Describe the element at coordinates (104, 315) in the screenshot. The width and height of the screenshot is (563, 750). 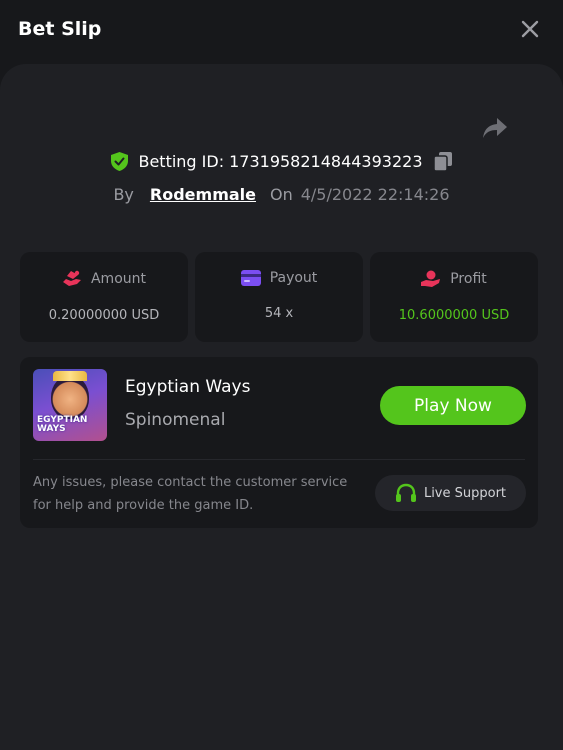
I see `stat-amount-value: 0.20000000 USD` at that location.